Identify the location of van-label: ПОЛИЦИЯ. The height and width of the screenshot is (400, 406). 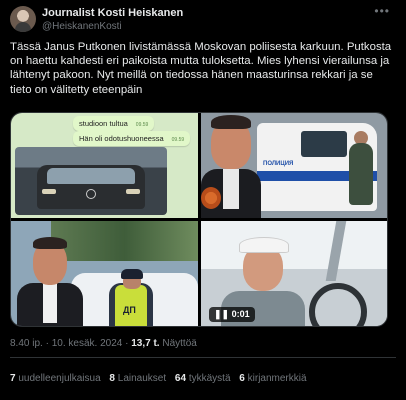
(278, 164).